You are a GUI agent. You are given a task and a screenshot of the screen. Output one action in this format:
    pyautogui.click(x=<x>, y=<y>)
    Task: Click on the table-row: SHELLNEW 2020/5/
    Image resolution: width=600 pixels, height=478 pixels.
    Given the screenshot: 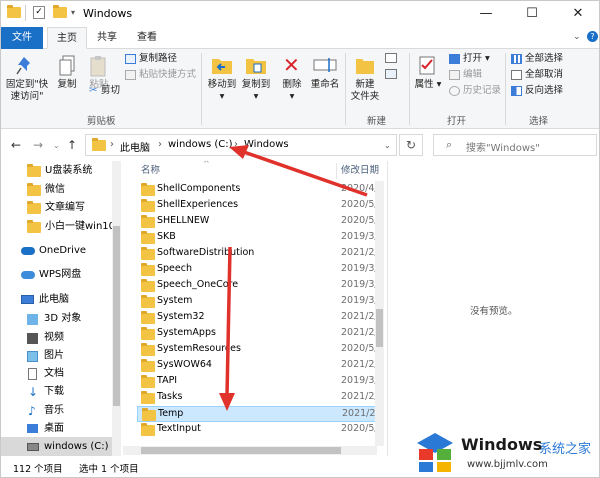 What is the action you would take?
    pyautogui.click(x=260, y=222)
    